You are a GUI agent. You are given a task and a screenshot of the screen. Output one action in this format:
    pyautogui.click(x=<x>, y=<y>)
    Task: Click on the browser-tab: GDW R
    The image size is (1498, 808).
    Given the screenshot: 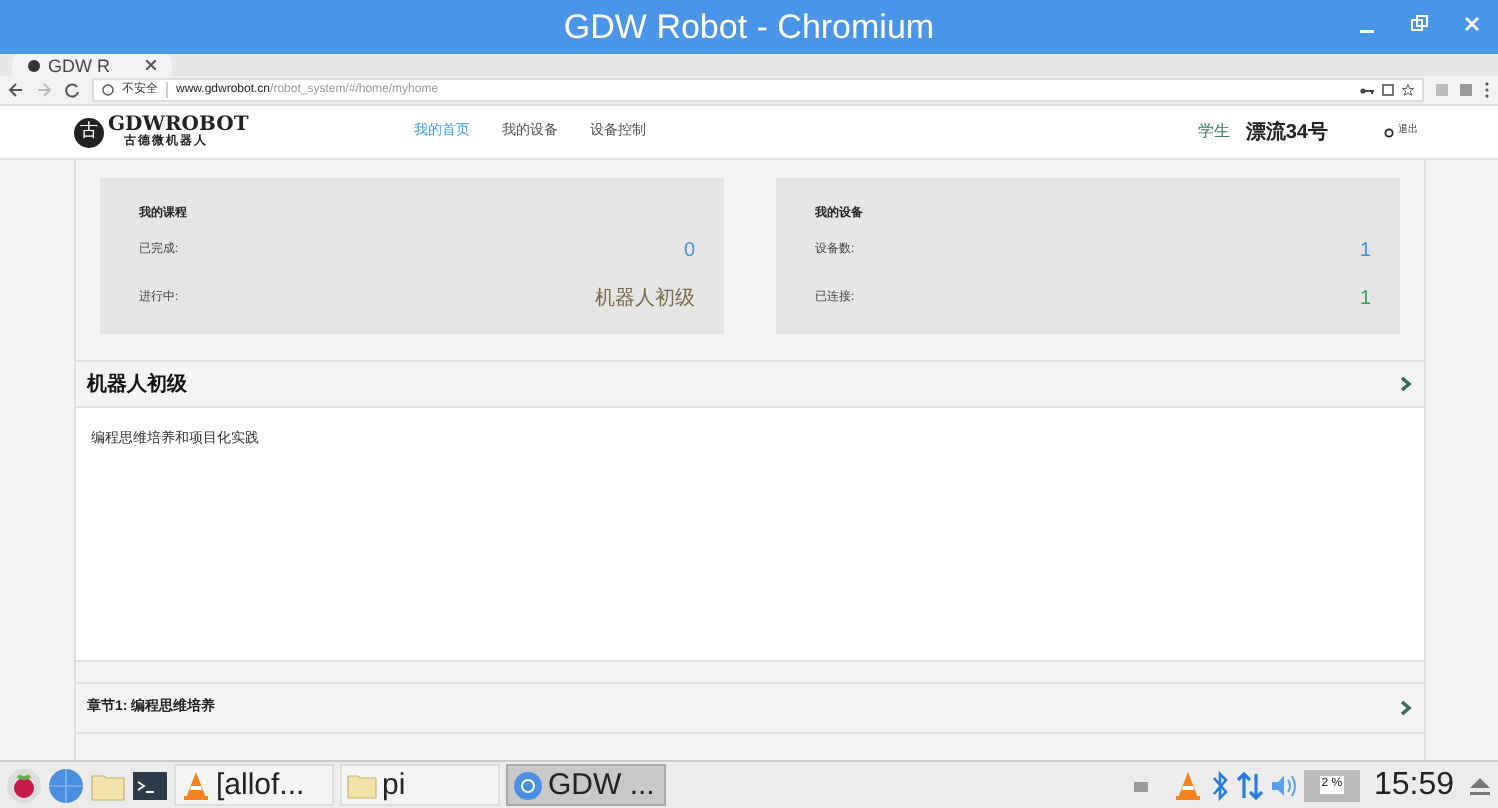 What is the action you would take?
    pyautogui.click(x=92, y=65)
    